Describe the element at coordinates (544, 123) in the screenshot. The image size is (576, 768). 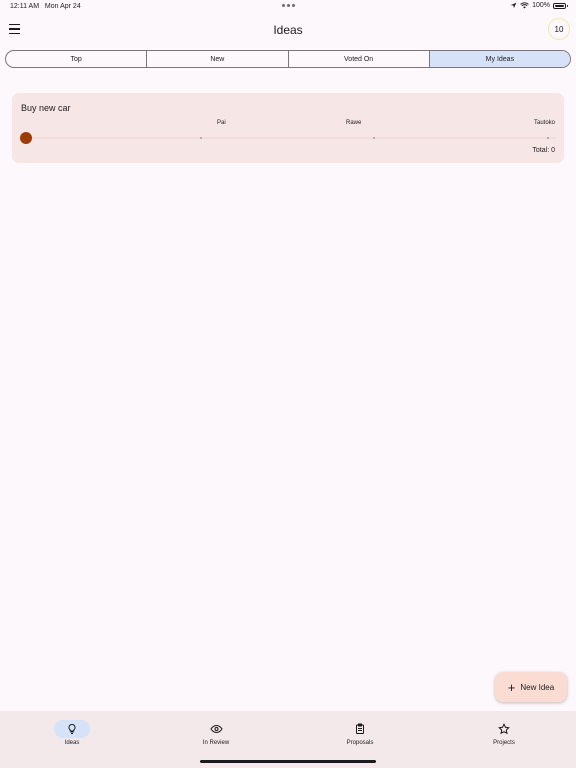
I see `vote-label-tautoko: Tautoko` at that location.